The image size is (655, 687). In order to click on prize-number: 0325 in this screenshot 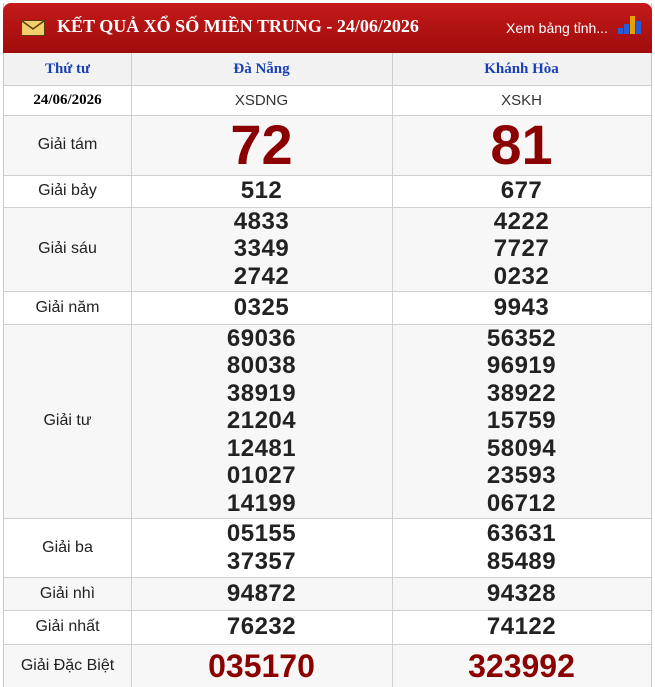, I will do `click(261, 307)`.